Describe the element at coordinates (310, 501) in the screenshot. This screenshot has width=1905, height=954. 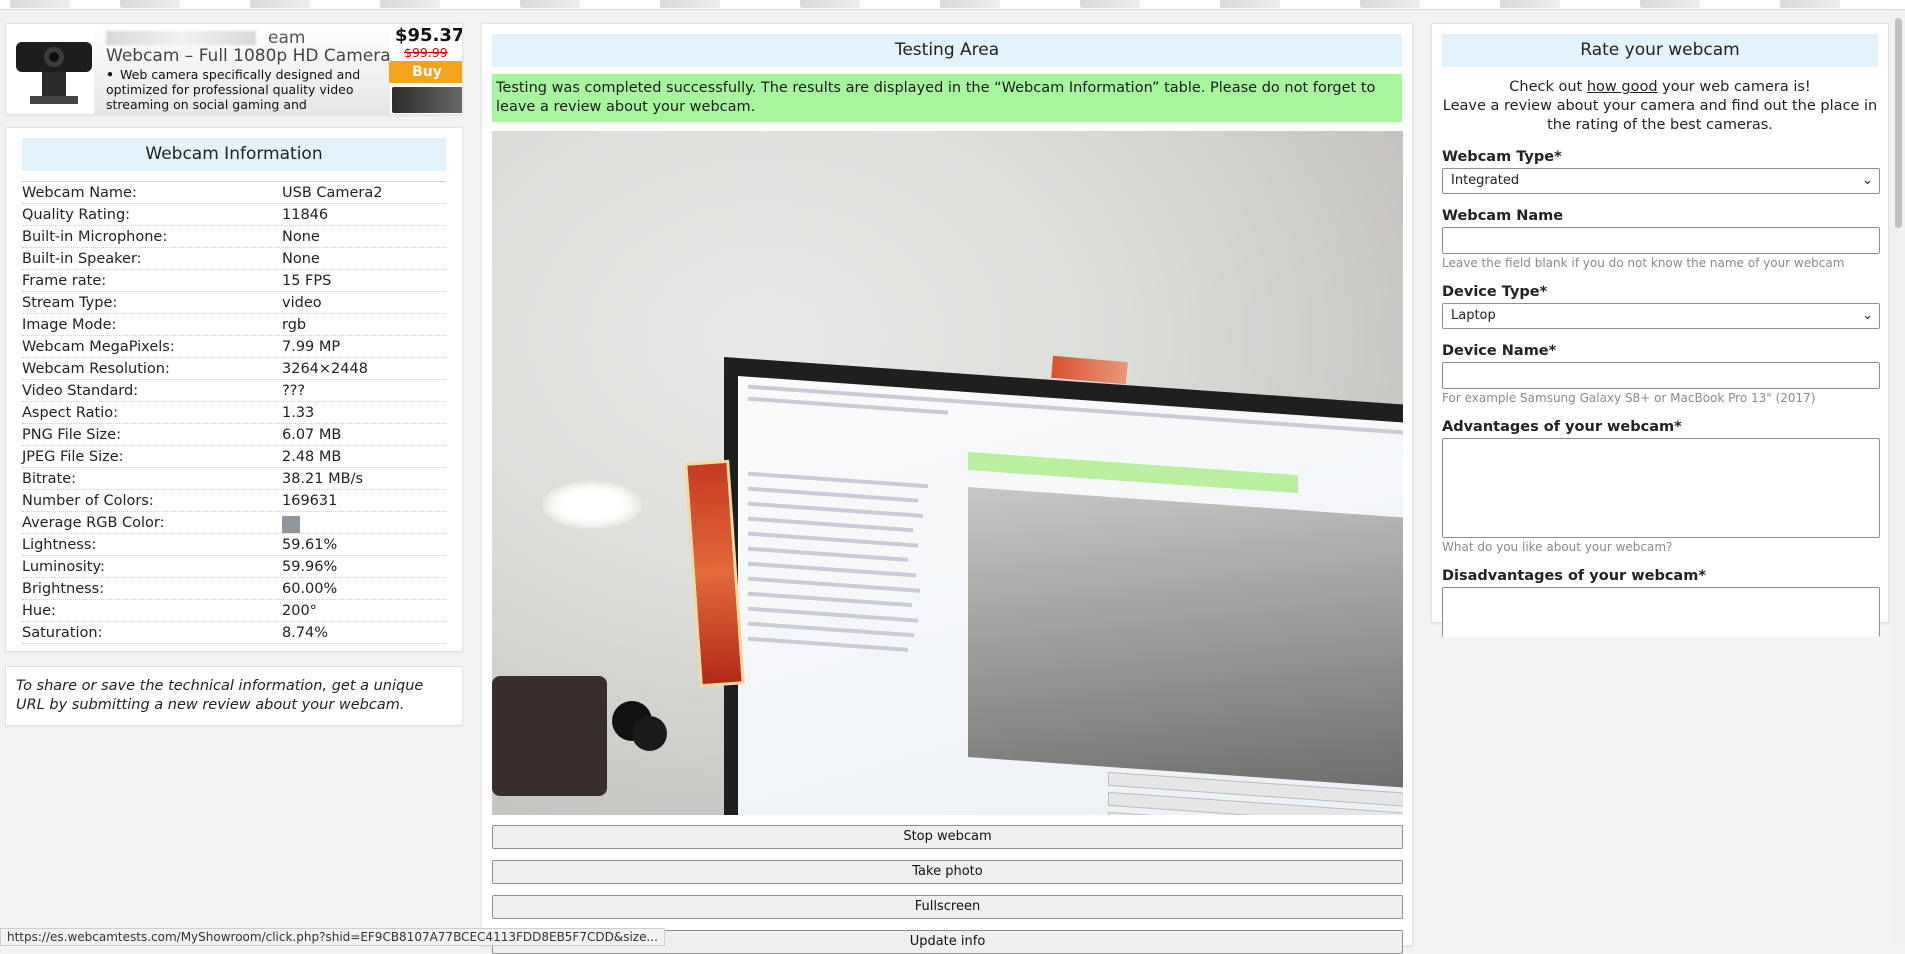
I see `info-value: 169631` at that location.